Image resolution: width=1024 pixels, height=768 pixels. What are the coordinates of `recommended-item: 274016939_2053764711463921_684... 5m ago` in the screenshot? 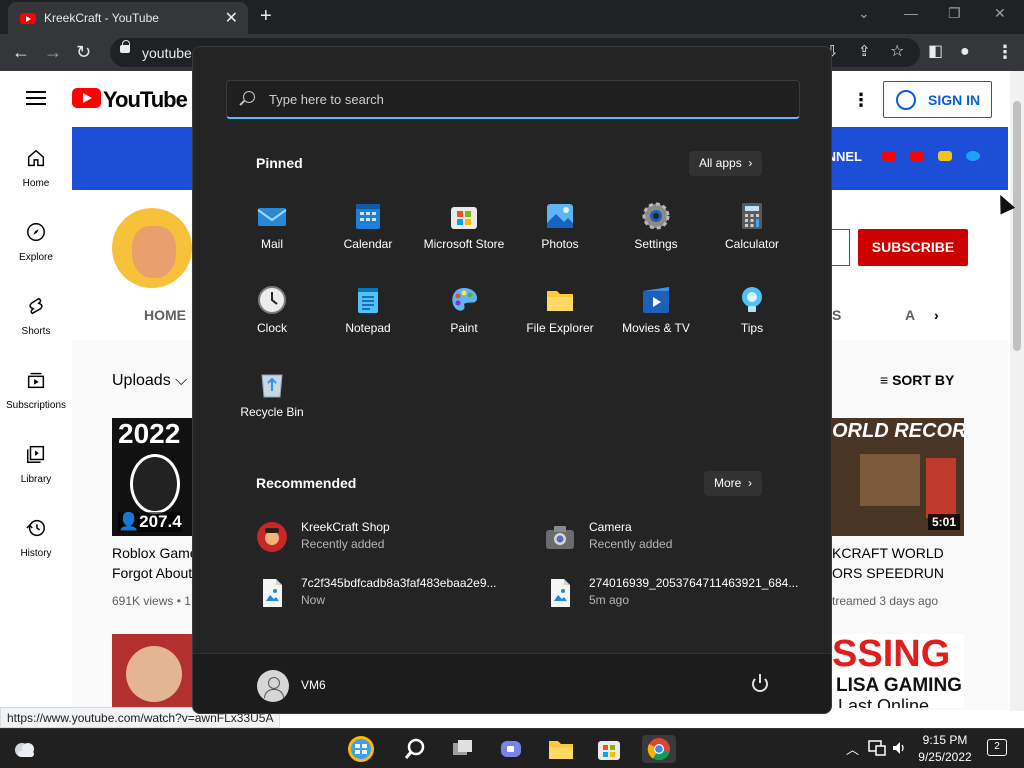 It's located at (674, 595).